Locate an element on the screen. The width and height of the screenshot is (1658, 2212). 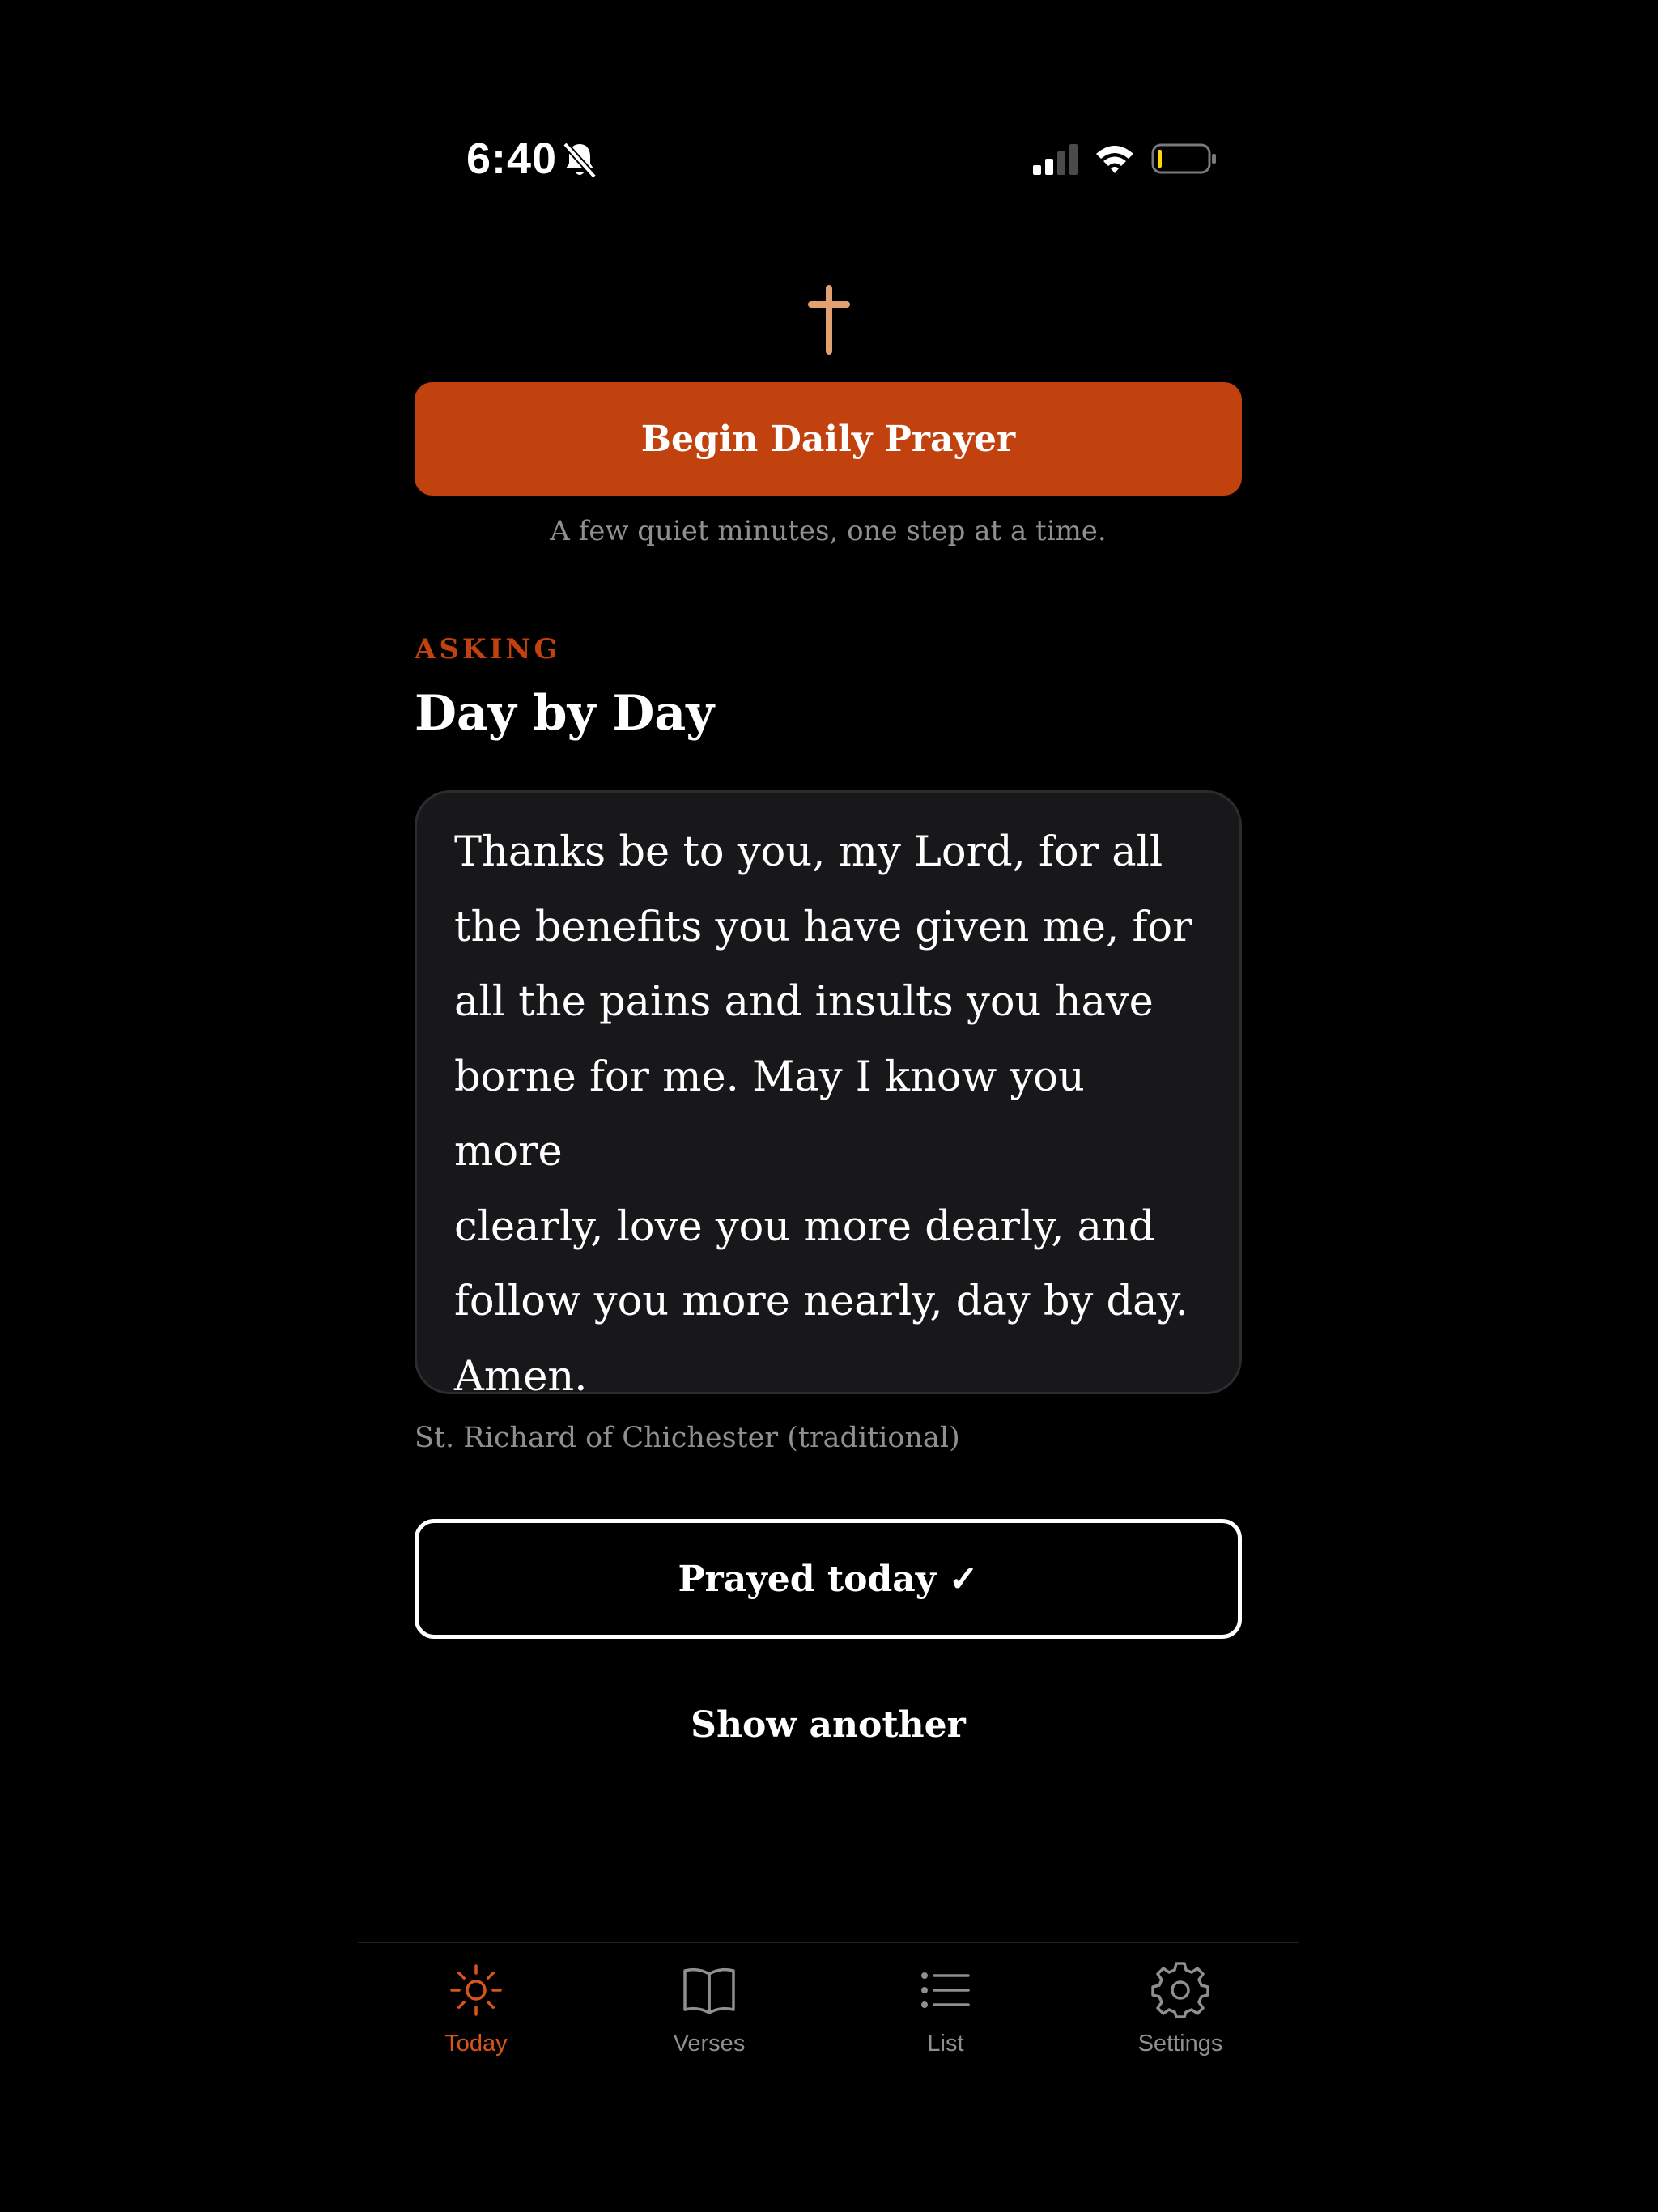
tab-label: List is located at coordinates (945, 2044).